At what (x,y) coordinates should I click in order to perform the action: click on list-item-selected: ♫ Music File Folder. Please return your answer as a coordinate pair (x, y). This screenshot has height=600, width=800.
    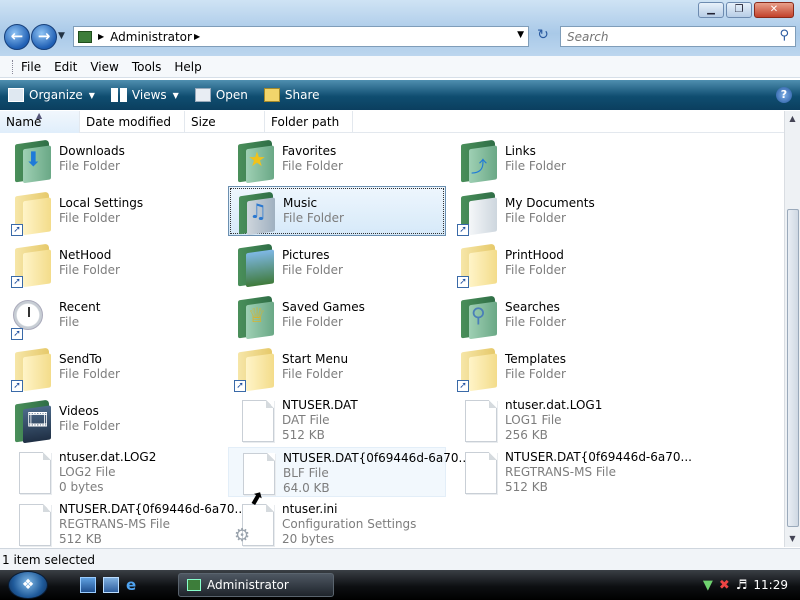
    Looking at the image, I should click on (337, 211).